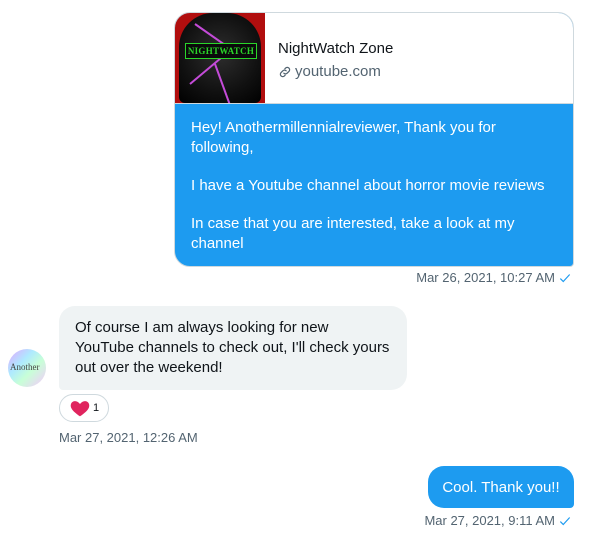 The image size is (590, 539). I want to click on outgoing-message-bubble: Cool. Thank you!!, so click(501, 487).